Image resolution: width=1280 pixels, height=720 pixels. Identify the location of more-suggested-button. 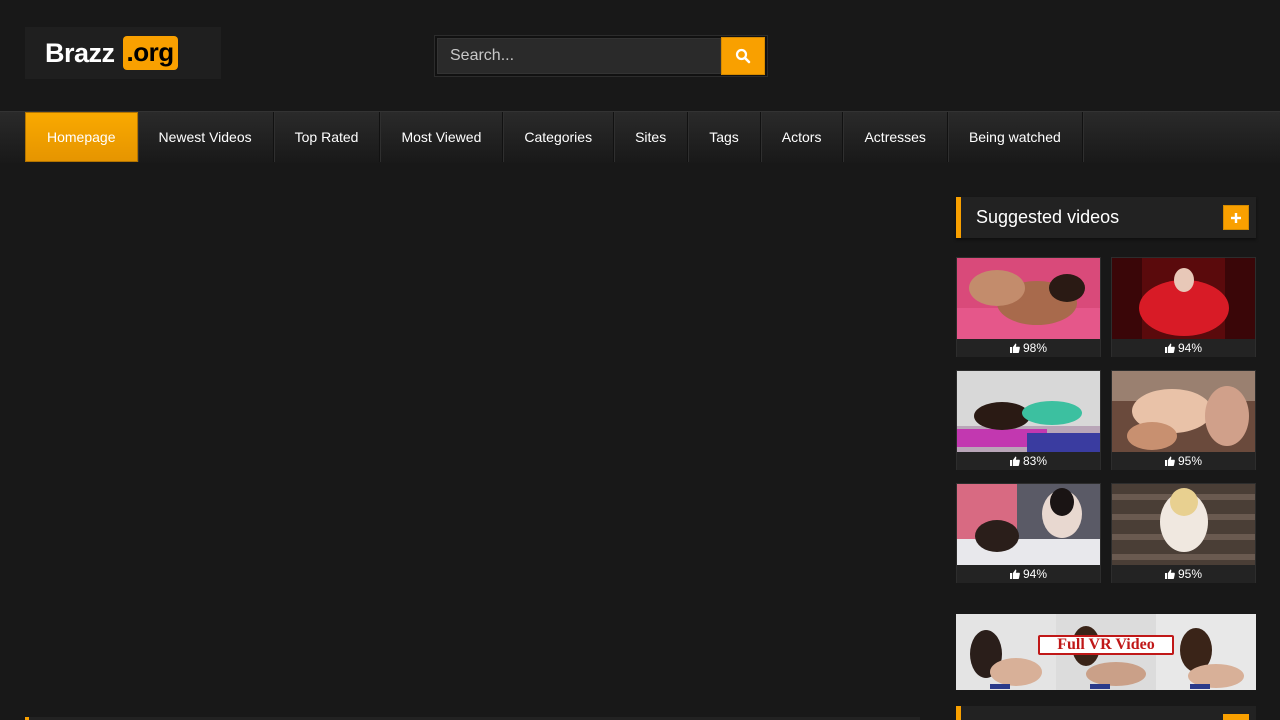
(1236, 217).